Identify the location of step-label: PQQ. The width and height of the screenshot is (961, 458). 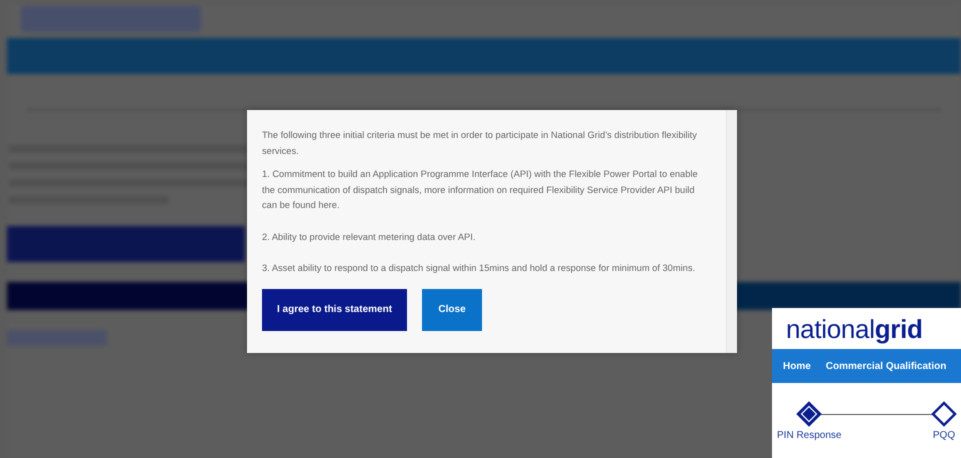
(944, 435).